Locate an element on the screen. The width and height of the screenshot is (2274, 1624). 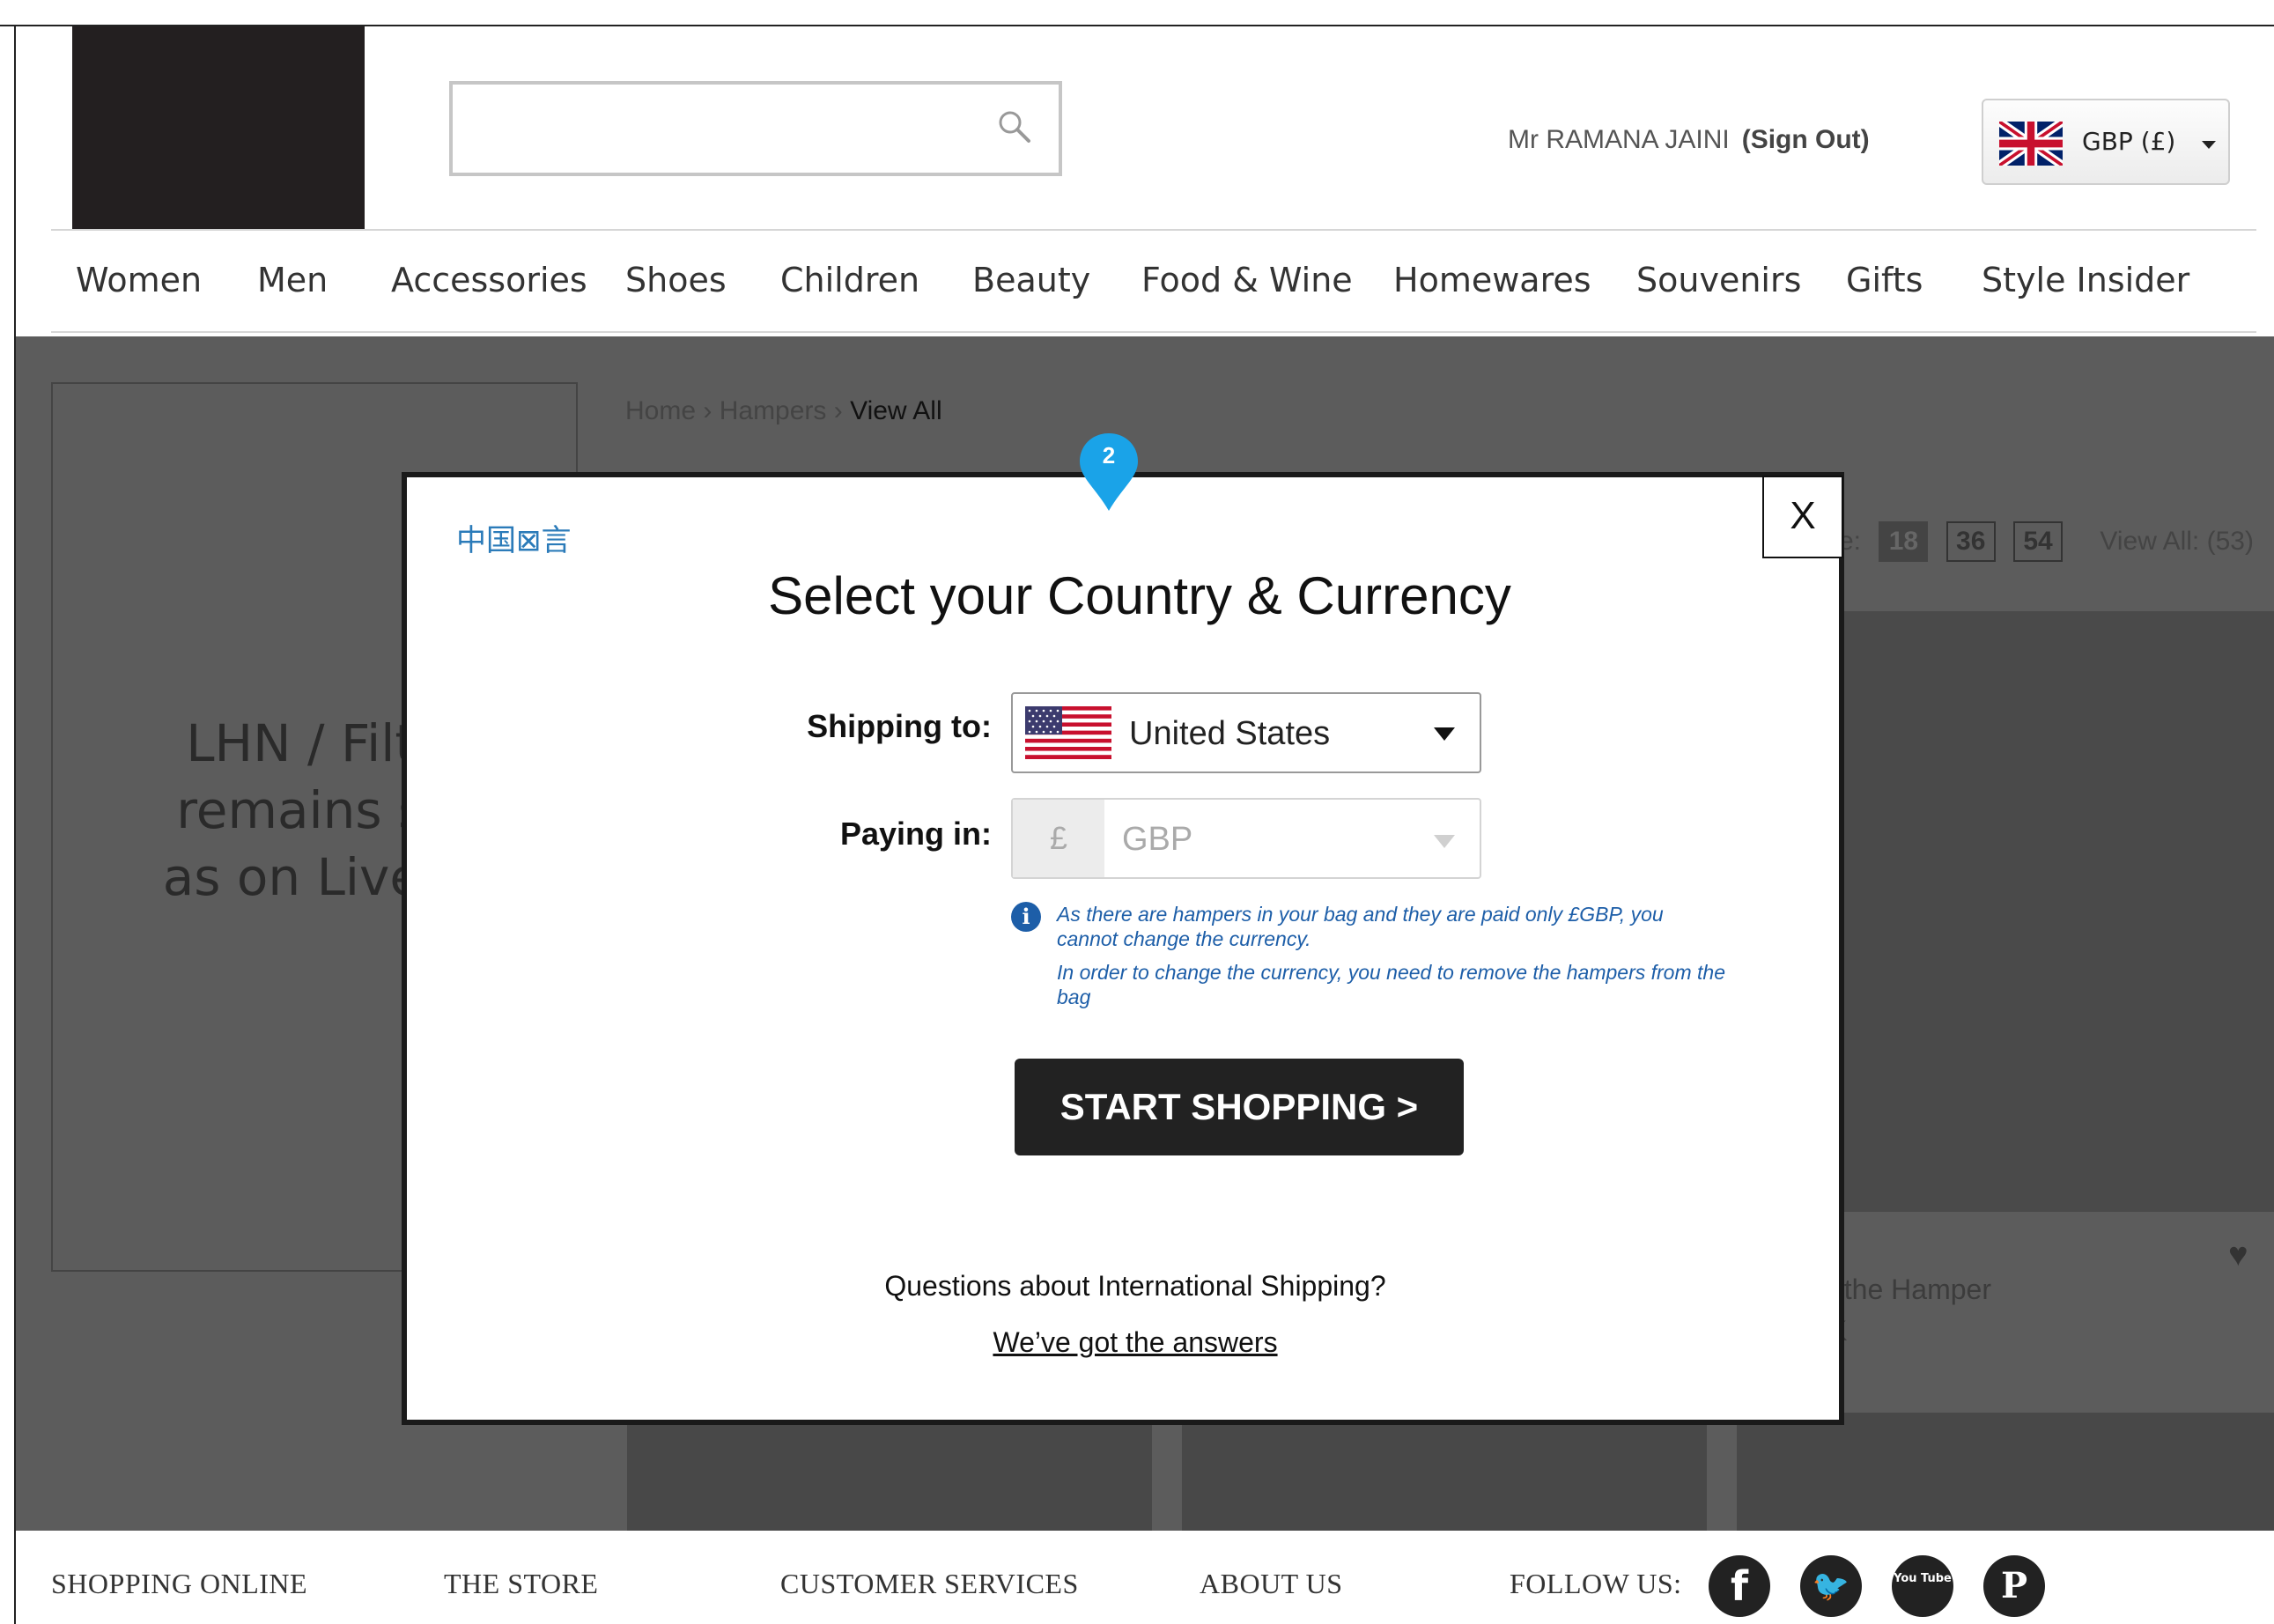
product-image is located at coordinates (2051, 912).